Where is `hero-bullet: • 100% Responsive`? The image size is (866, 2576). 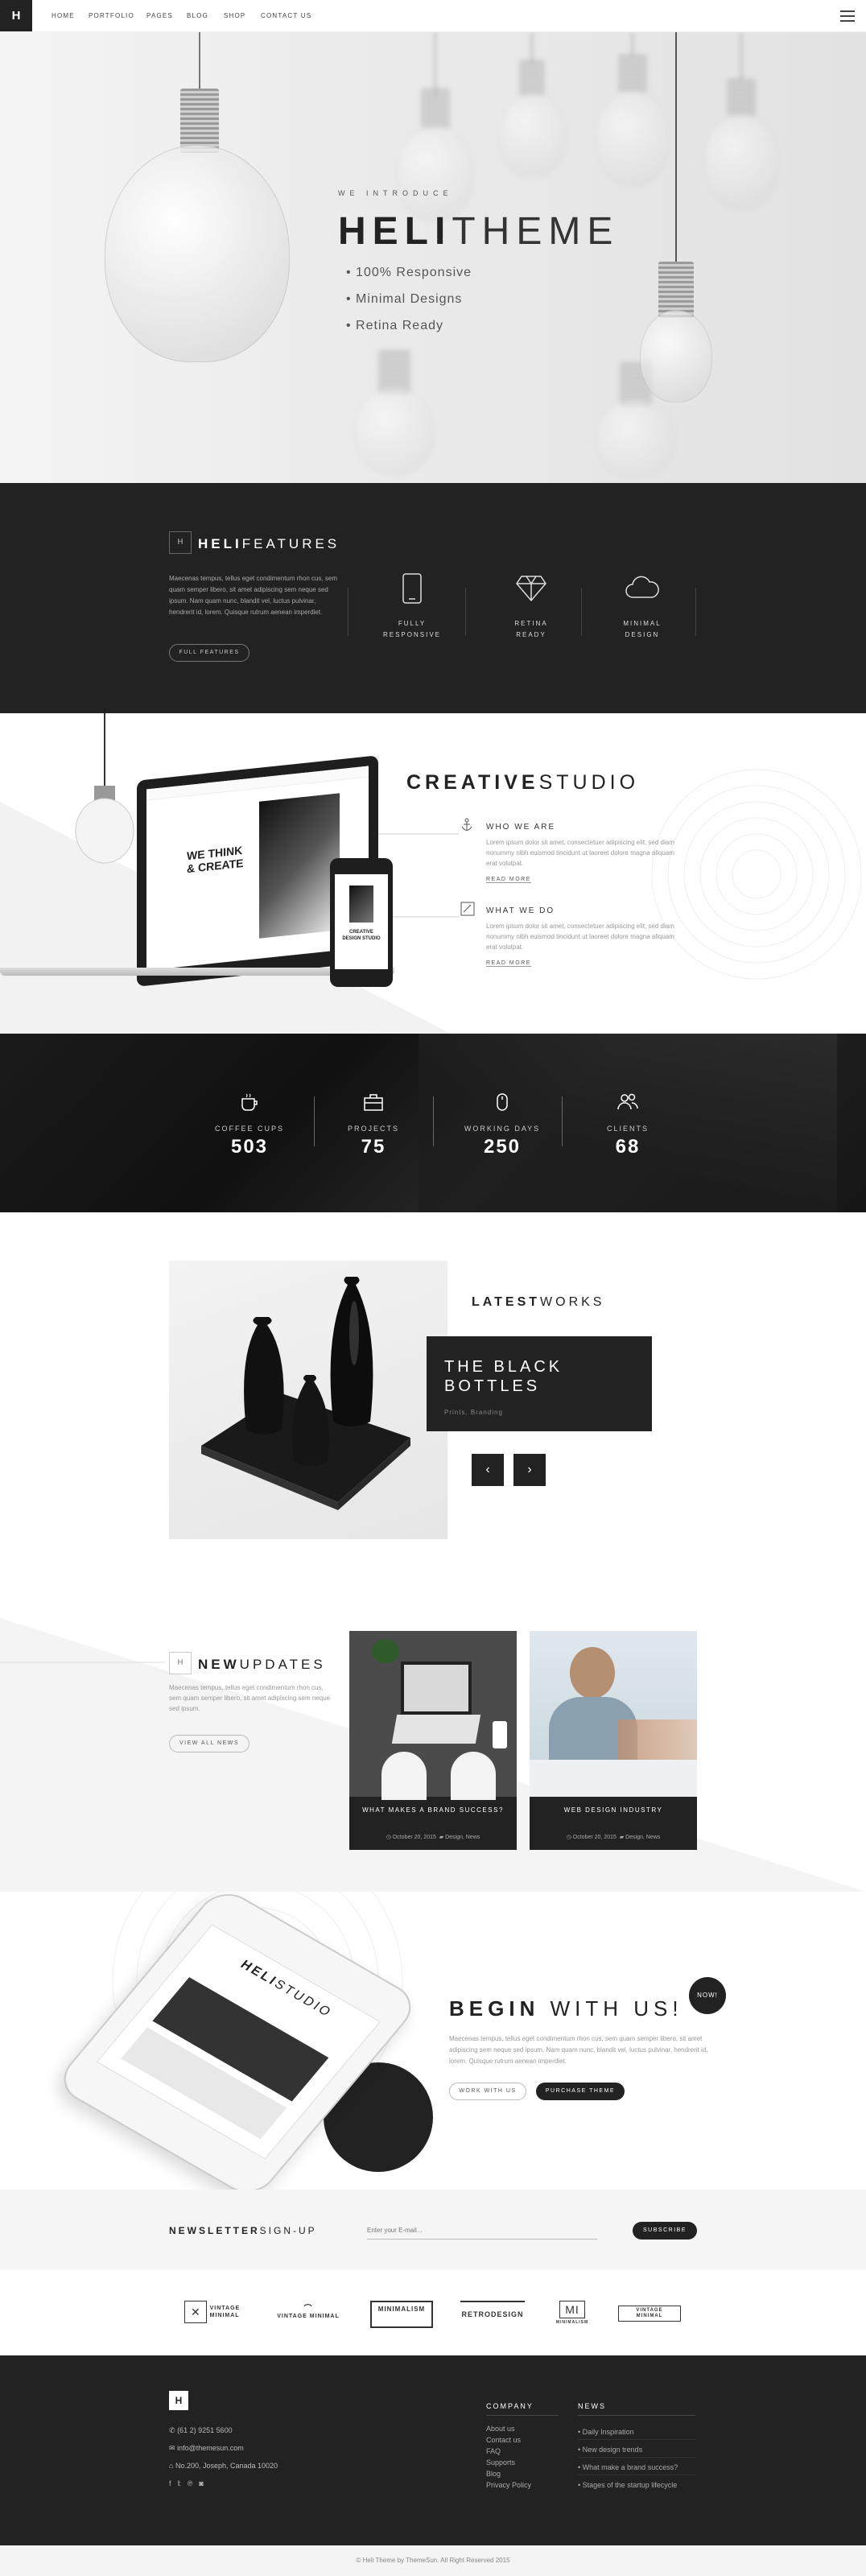 hero-bullet: • 100% Responsive is located at coordinates (409, 272).